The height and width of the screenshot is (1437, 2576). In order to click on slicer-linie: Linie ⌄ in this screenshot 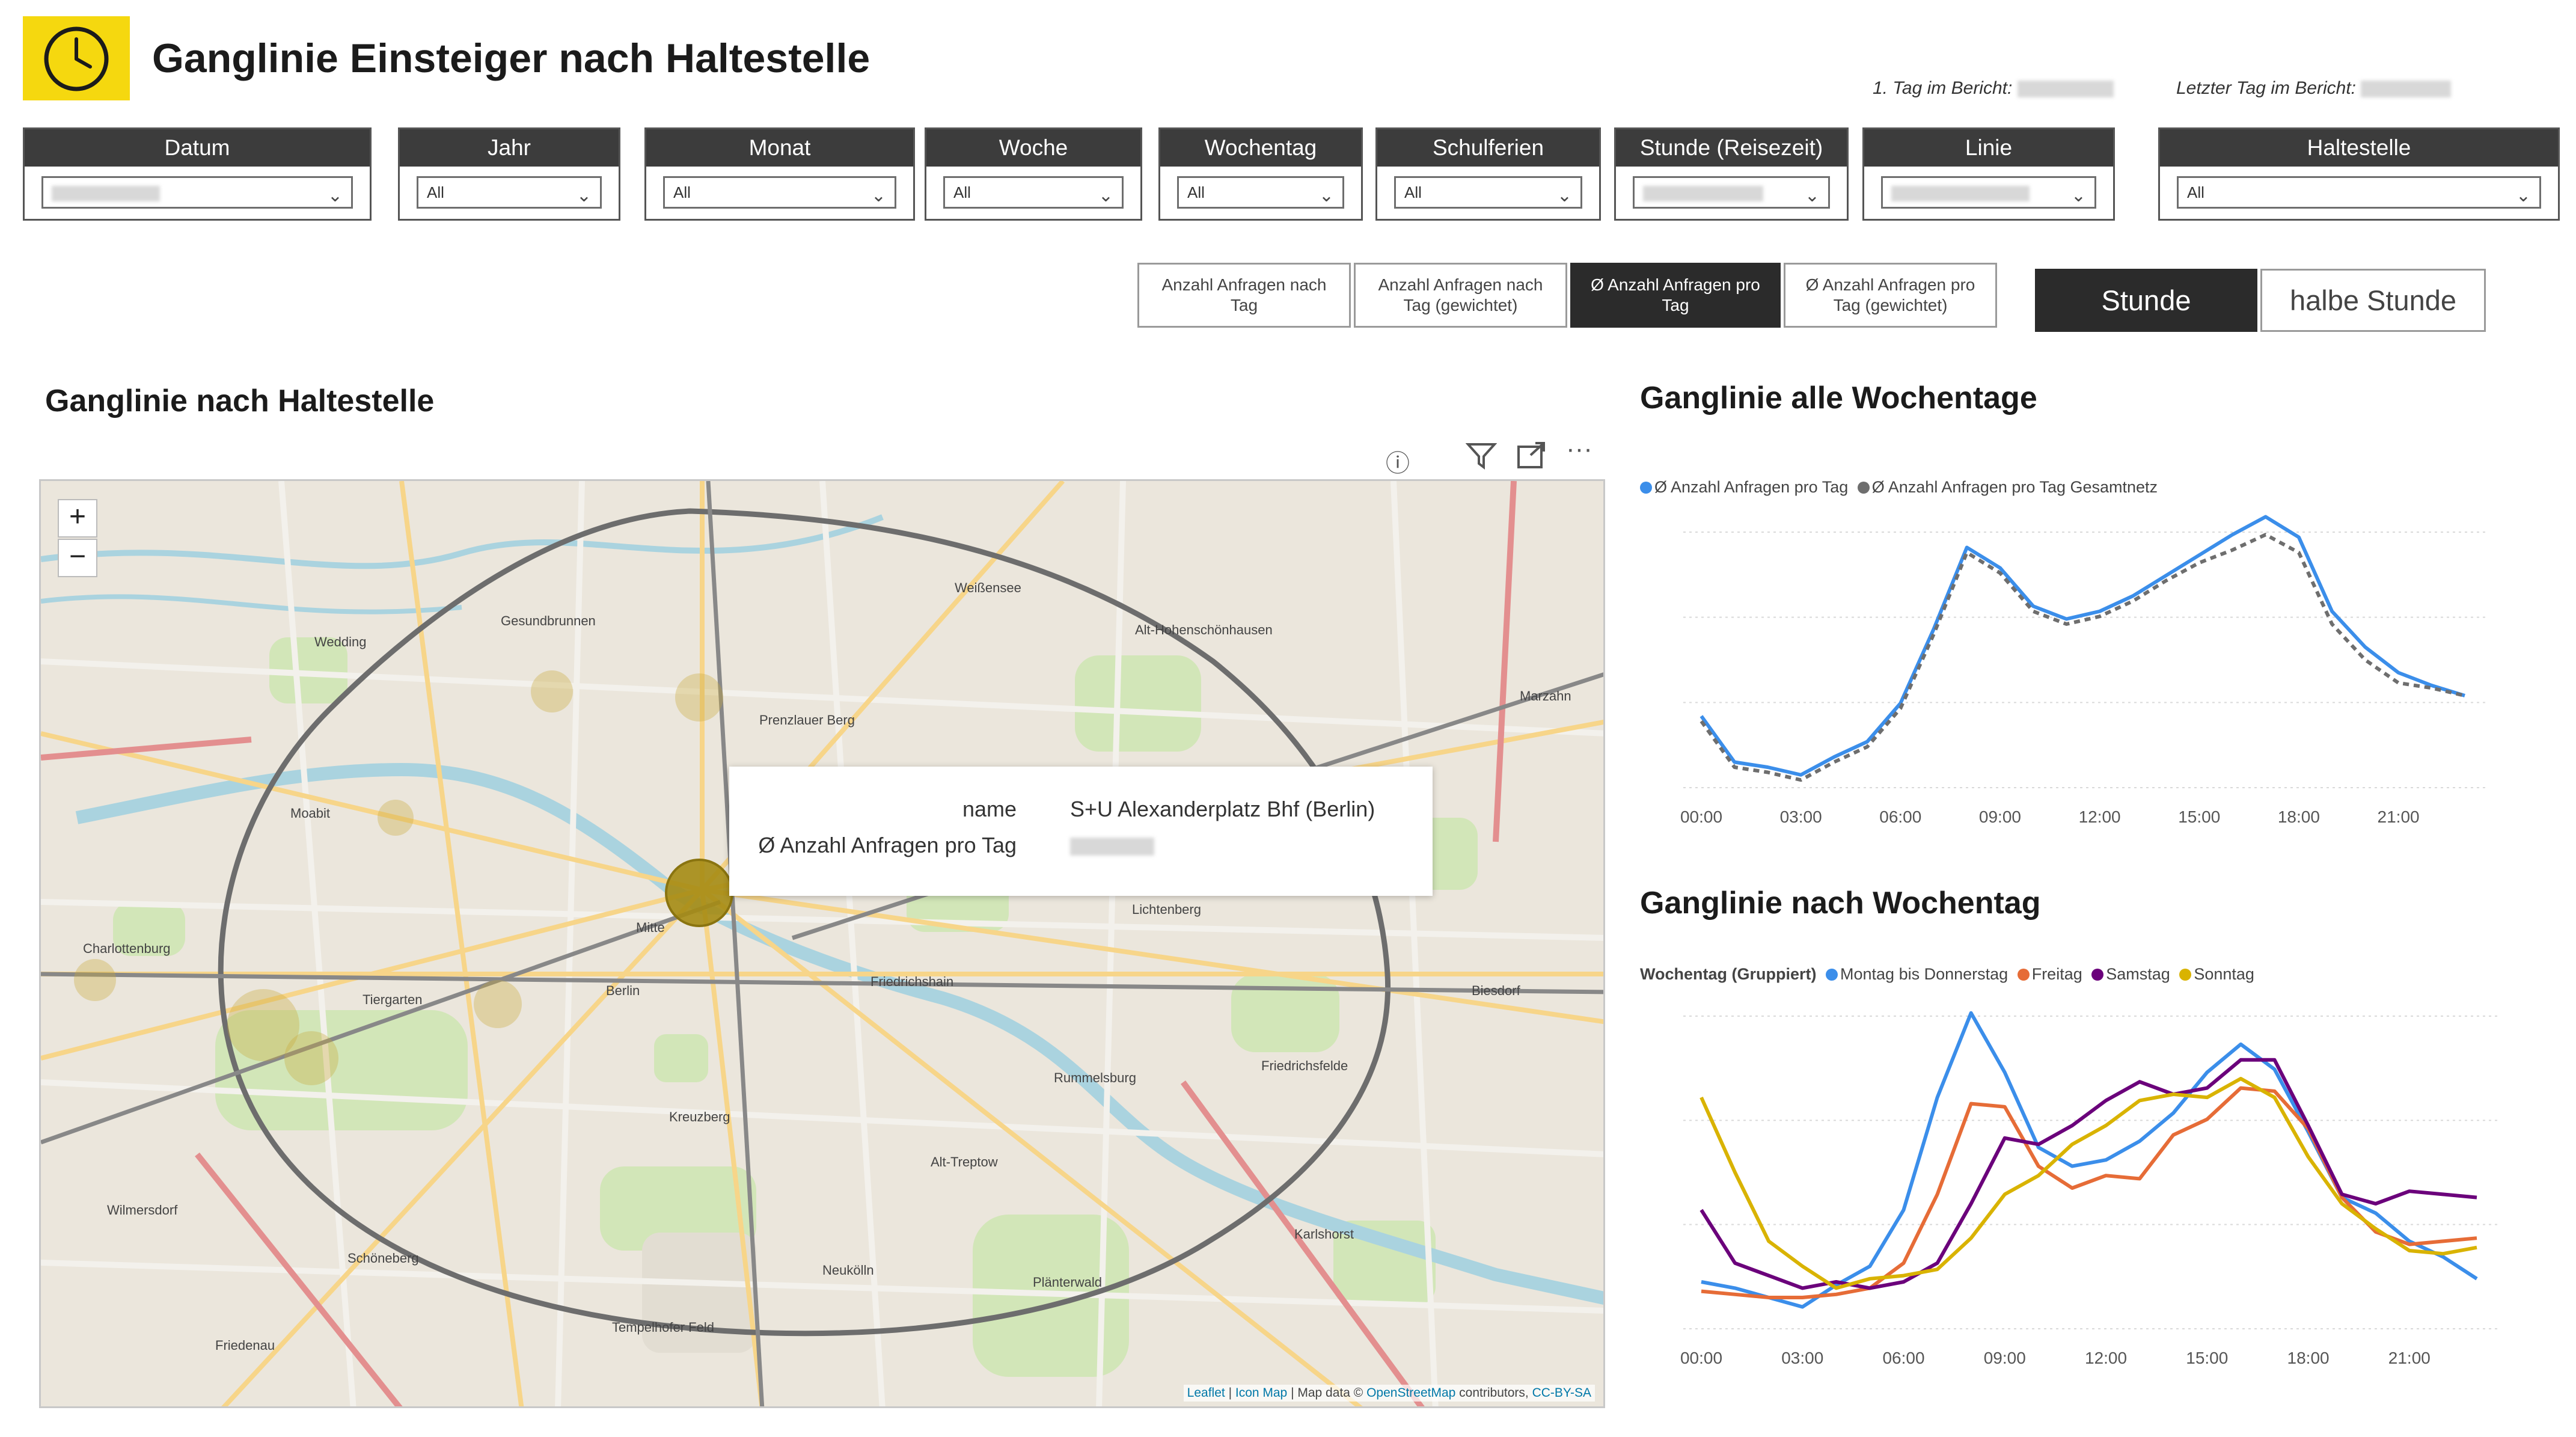, I will do `click(1988, 174)`.